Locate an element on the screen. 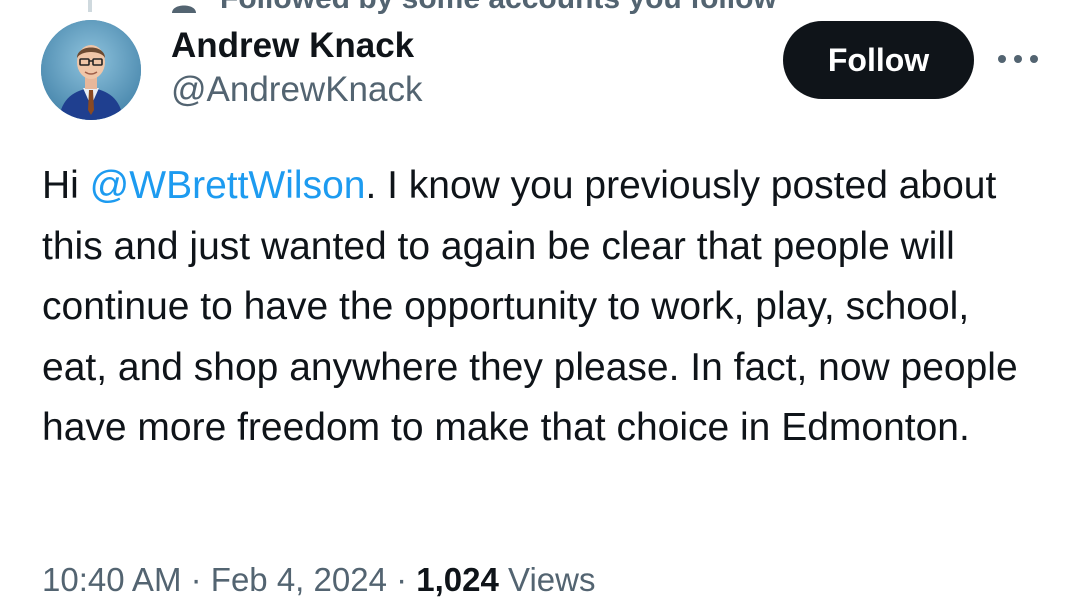  tweet-time: 10:40 AM is located at coordinates (111, 579).